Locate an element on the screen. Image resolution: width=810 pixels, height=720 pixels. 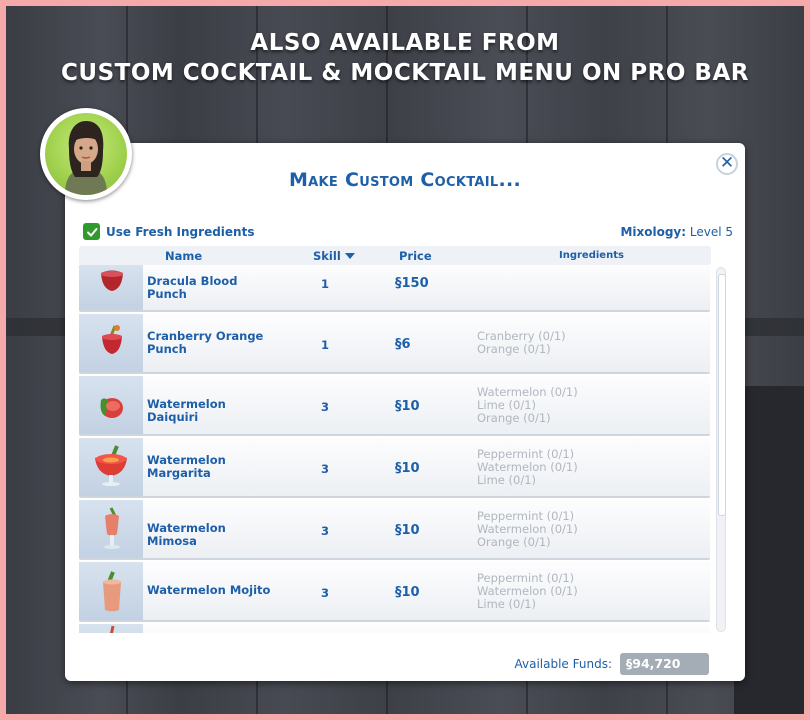
column-skill: Skill is located at coordinates (334, 256).